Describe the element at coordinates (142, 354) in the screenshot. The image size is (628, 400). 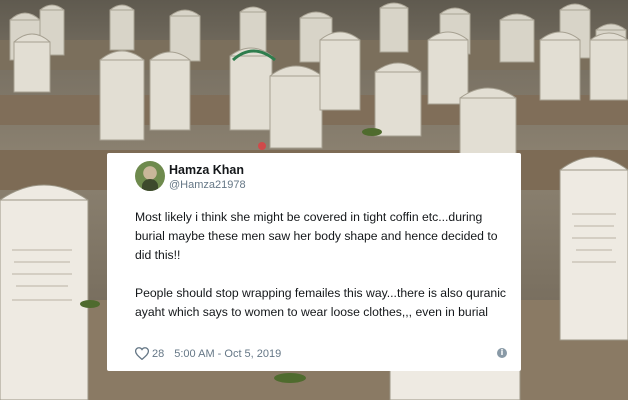
I see `heart-outline-icon` at that location.